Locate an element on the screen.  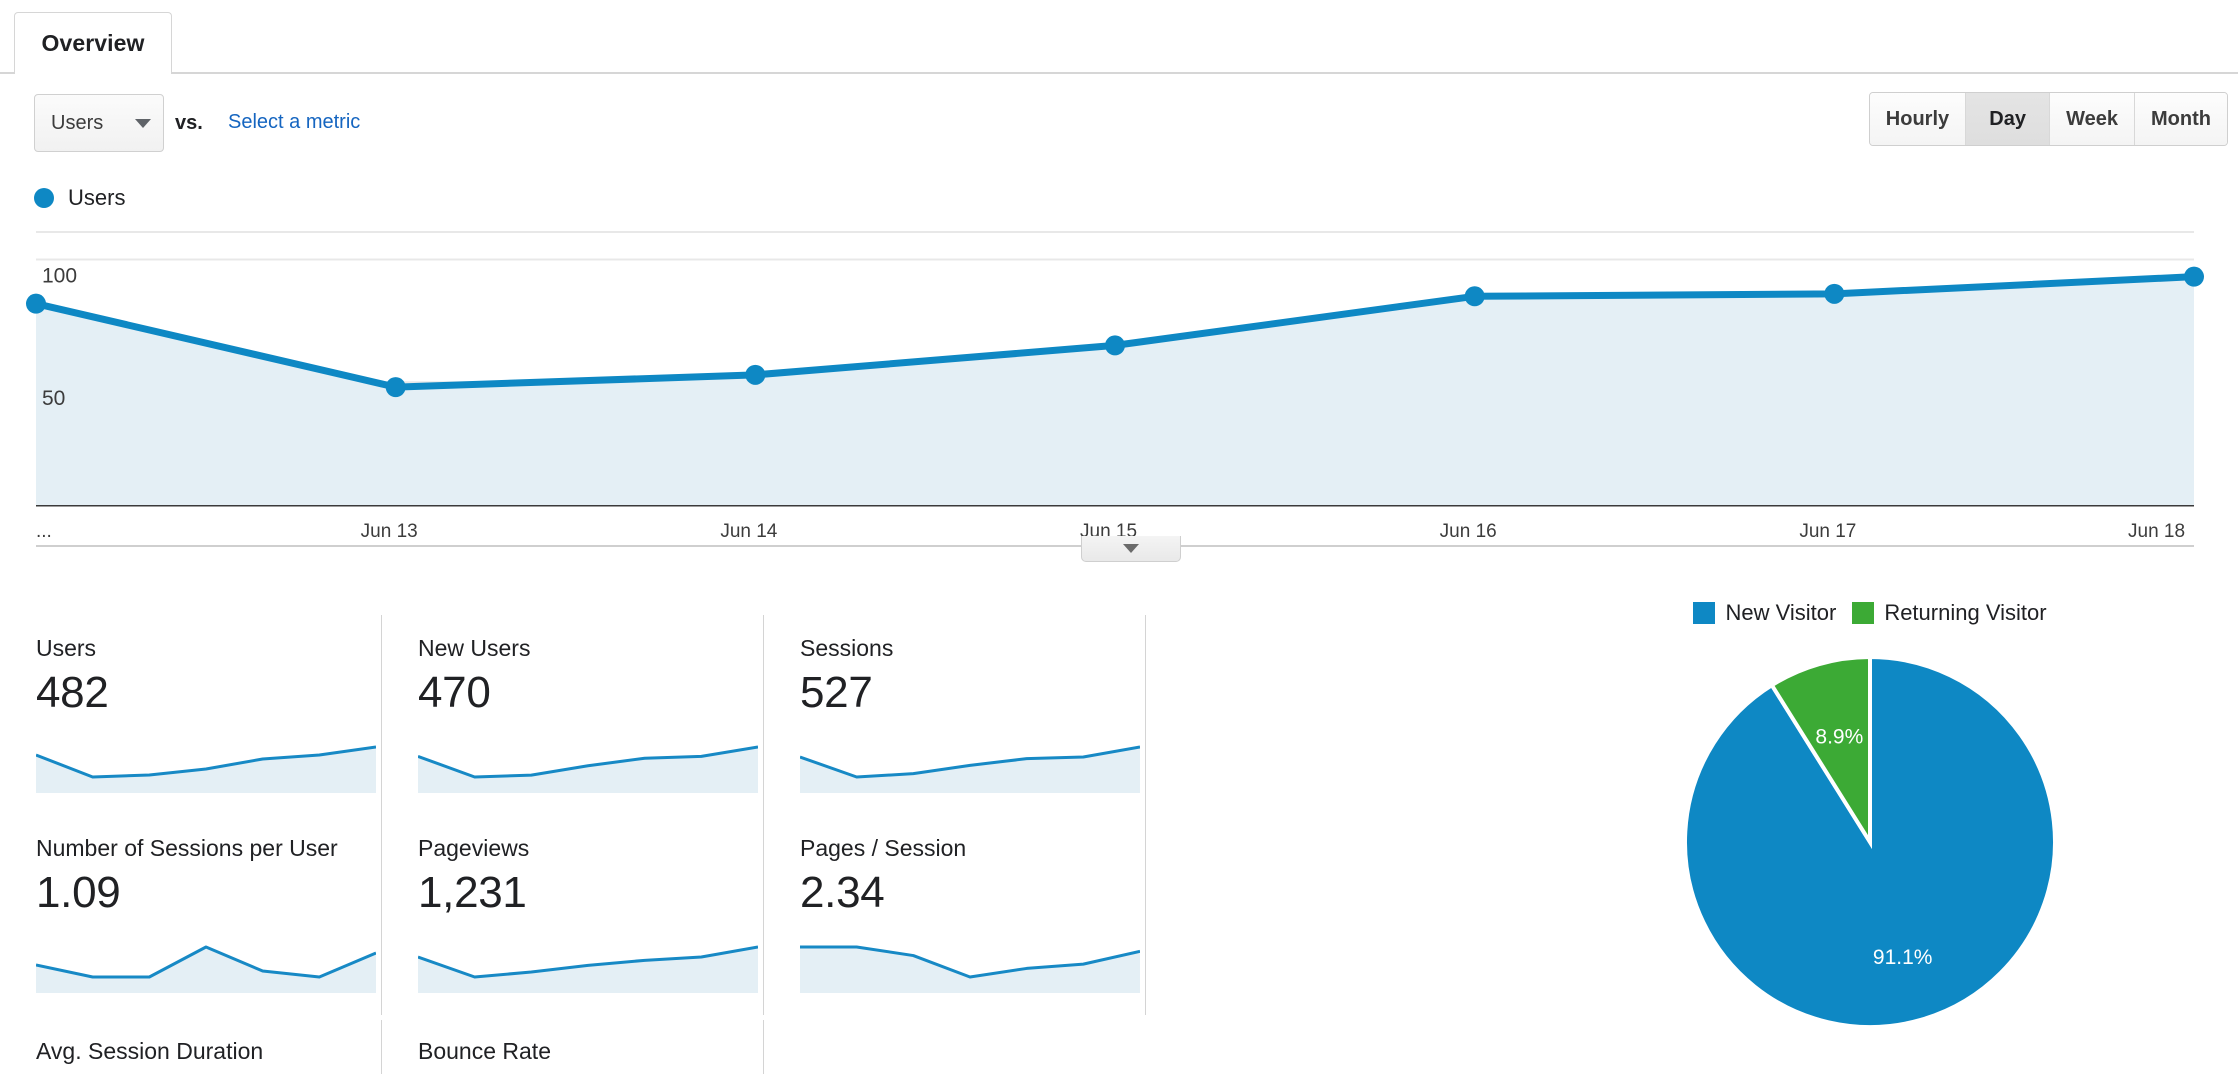
metric-card-new-users: New Users 470 is located at coordinates (573, 715).